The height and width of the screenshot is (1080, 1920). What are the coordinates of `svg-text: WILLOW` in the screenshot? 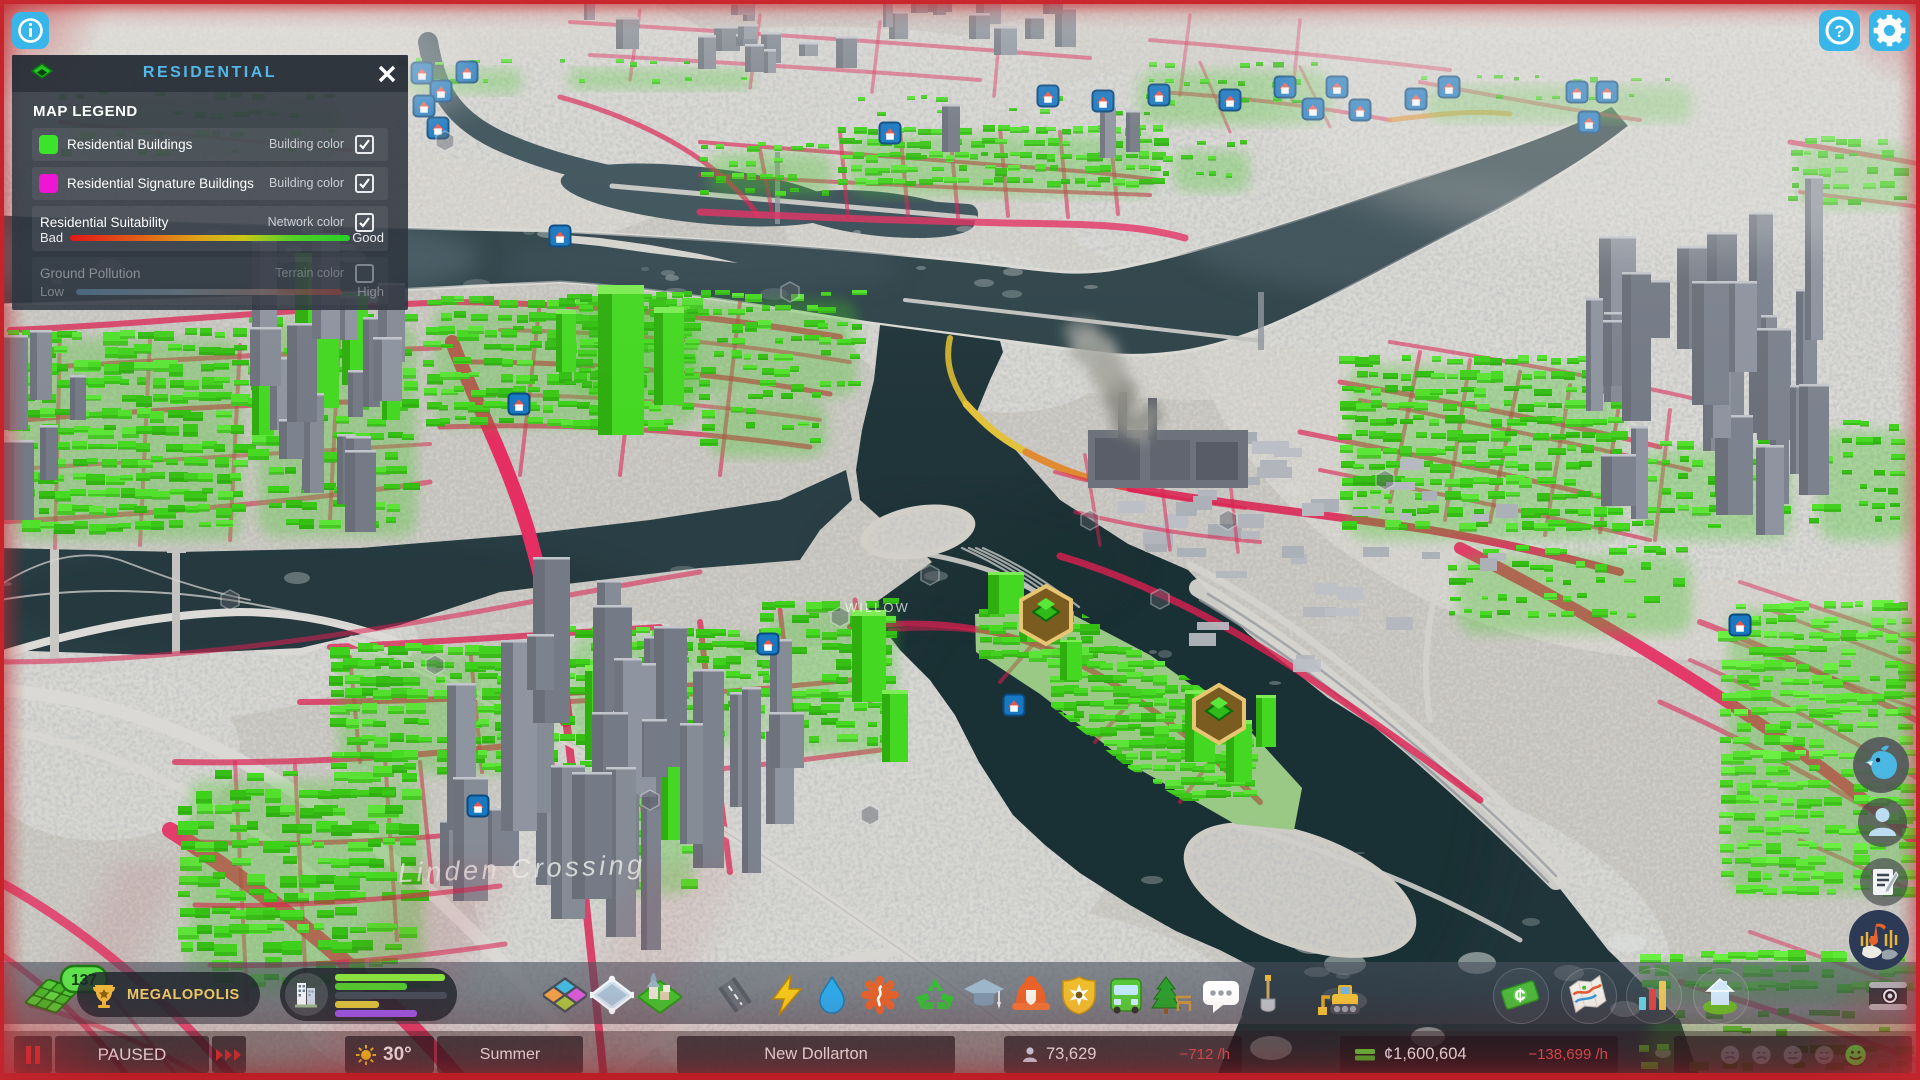 It's located at (877, 607).